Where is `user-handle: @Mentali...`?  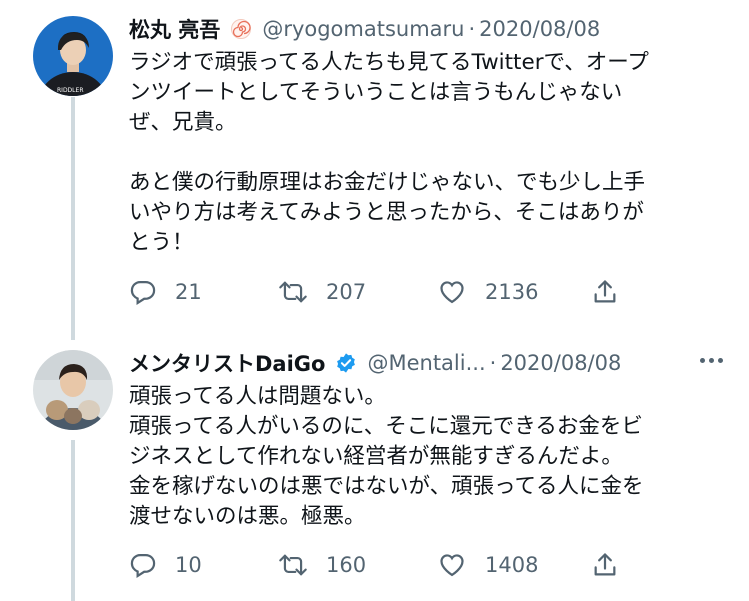
user-handle: @Mentali... is located at coordinates (426, 363).